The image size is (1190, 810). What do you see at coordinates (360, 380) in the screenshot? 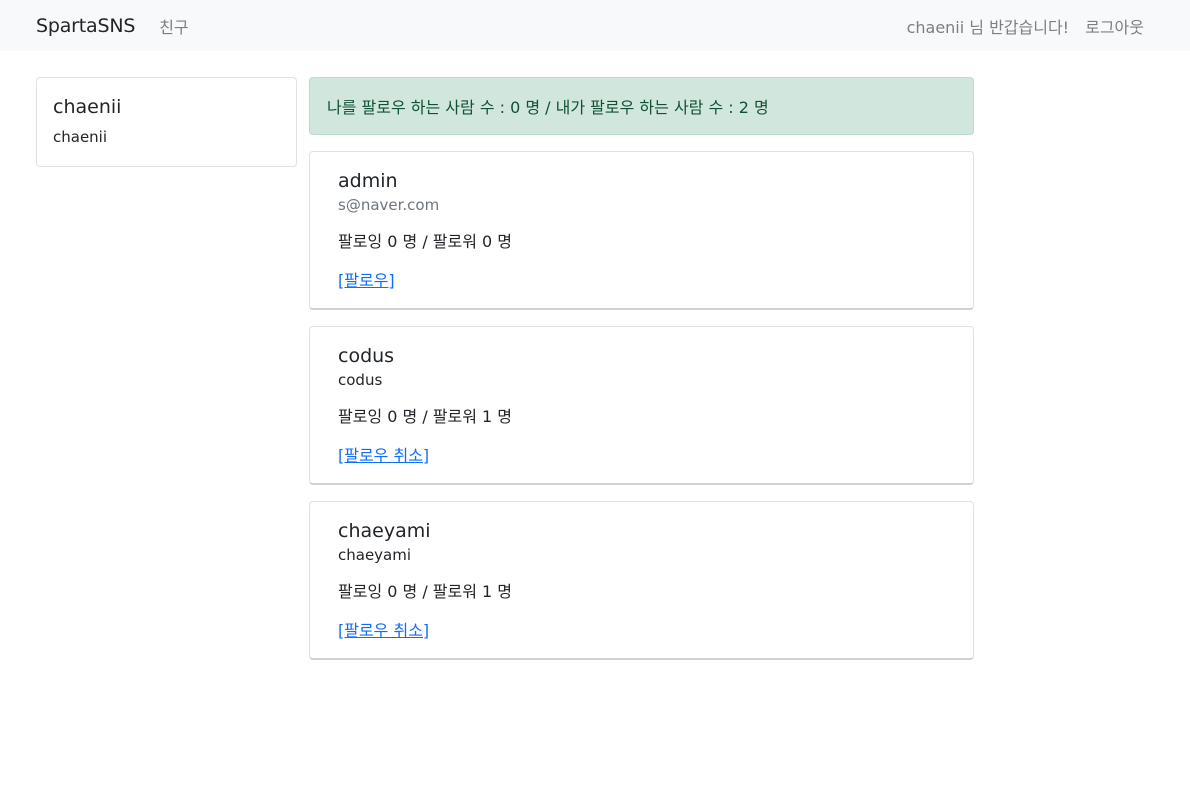
I see `friend-username: codus` at bounding box center [360, 380].